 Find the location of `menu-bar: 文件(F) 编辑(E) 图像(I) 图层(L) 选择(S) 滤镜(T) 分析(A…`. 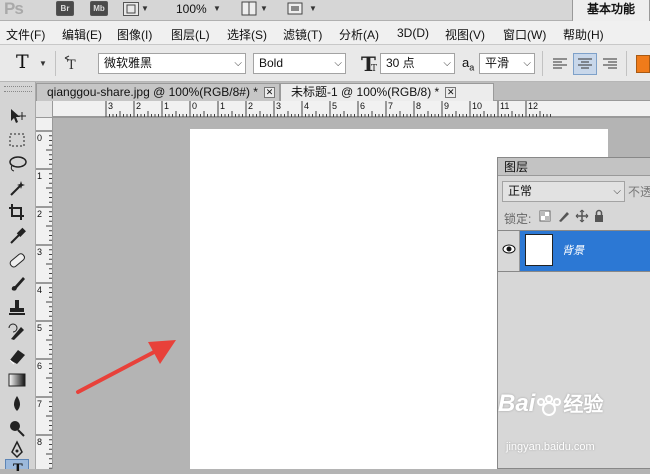

menu-bar: 文件(F) 编辑(E) 图像(I) 图层(L) 选择(S) 滤镜(T) 分析(A… is located at coordinates (325, 33).